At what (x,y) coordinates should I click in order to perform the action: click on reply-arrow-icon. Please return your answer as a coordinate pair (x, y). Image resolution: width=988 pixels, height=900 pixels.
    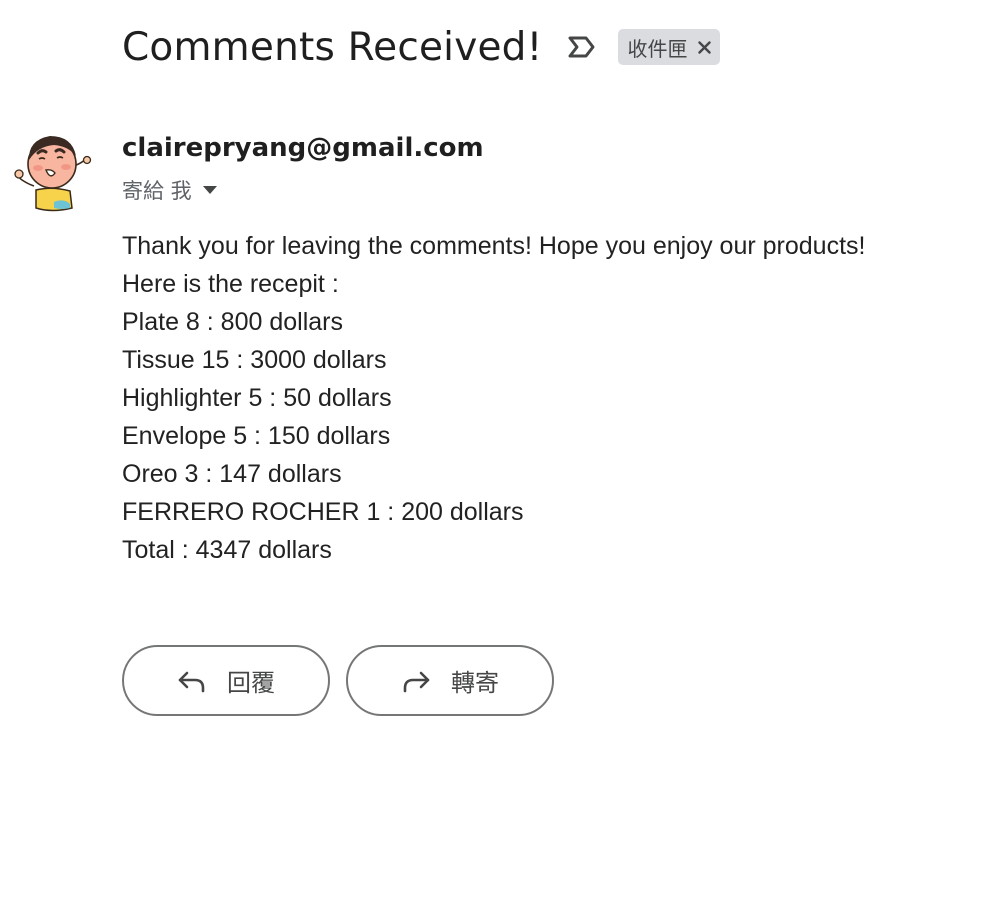
    Looking at the image, I should click on (192, 681).